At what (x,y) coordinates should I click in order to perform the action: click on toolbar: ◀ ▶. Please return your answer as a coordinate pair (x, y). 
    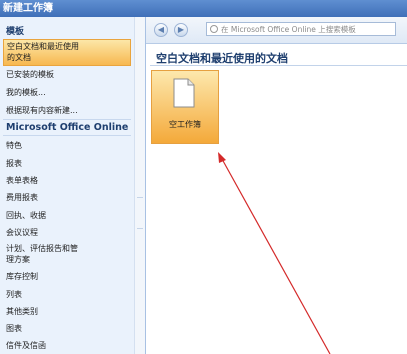
    Looking at the image, I should click on (276, 30).